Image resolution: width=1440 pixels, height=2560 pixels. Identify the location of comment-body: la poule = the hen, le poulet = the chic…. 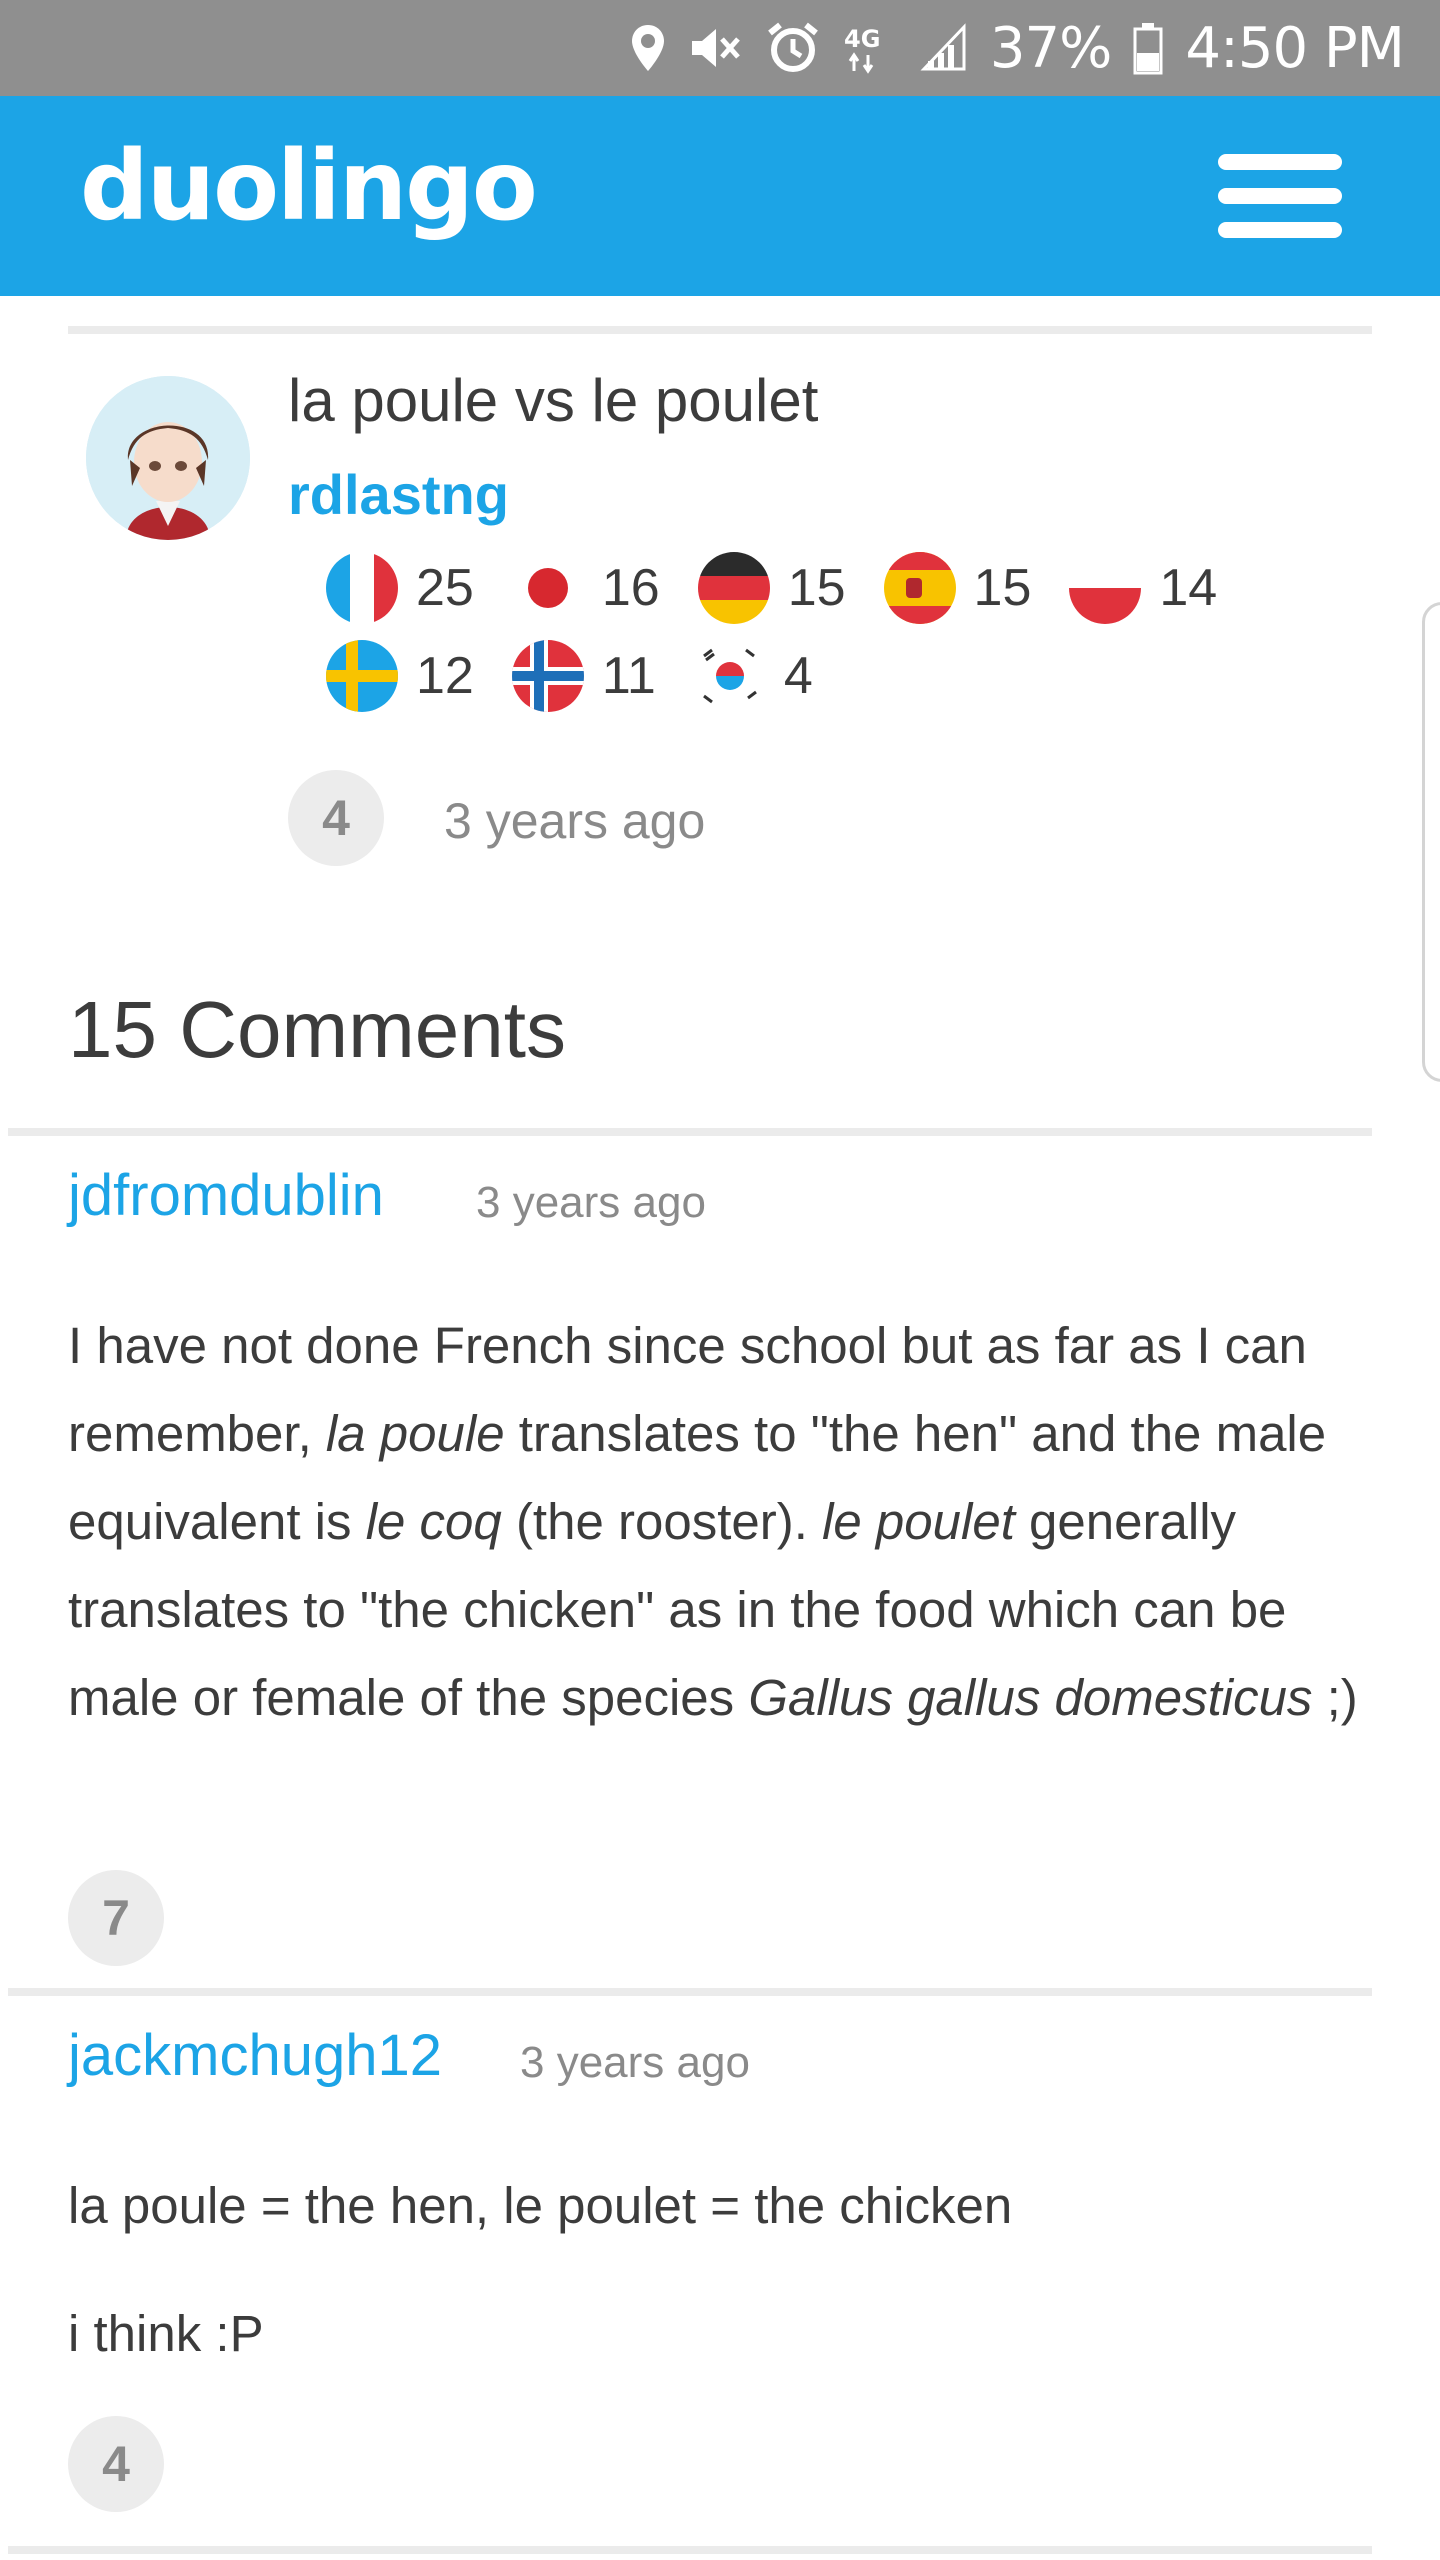
(718, 2206).